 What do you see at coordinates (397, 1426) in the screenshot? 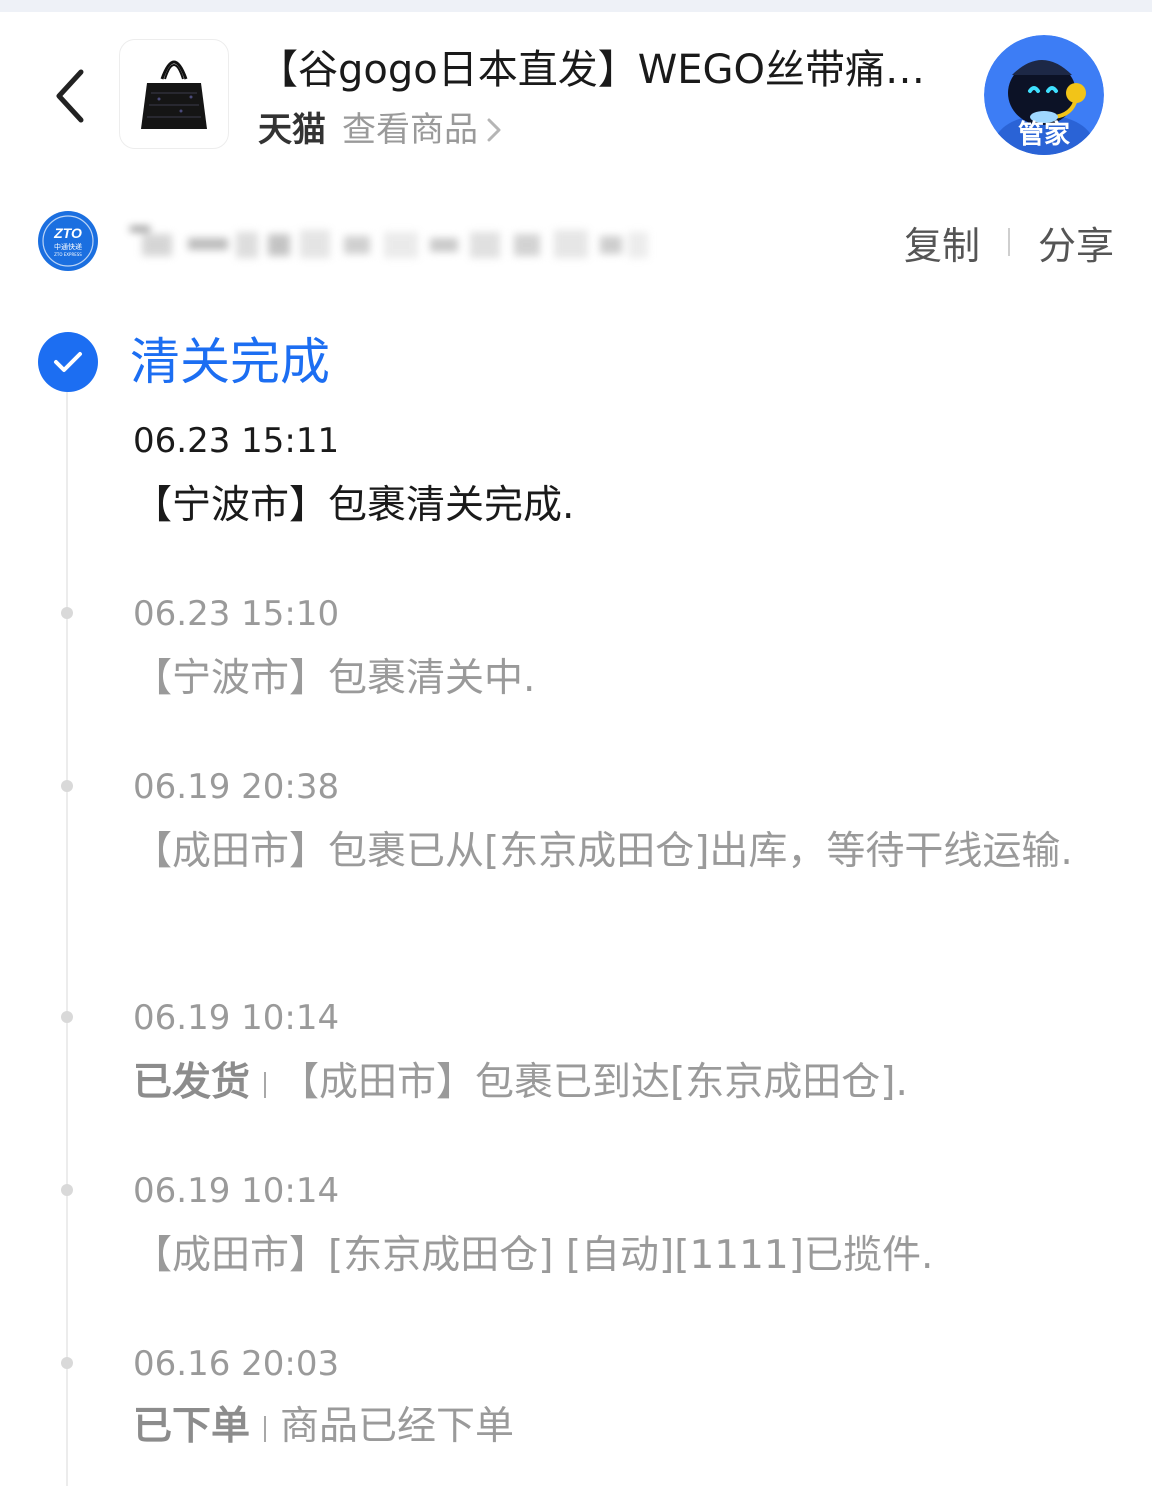
I see `event-description: 商品已经下单` at bounding box center [397, 1426].